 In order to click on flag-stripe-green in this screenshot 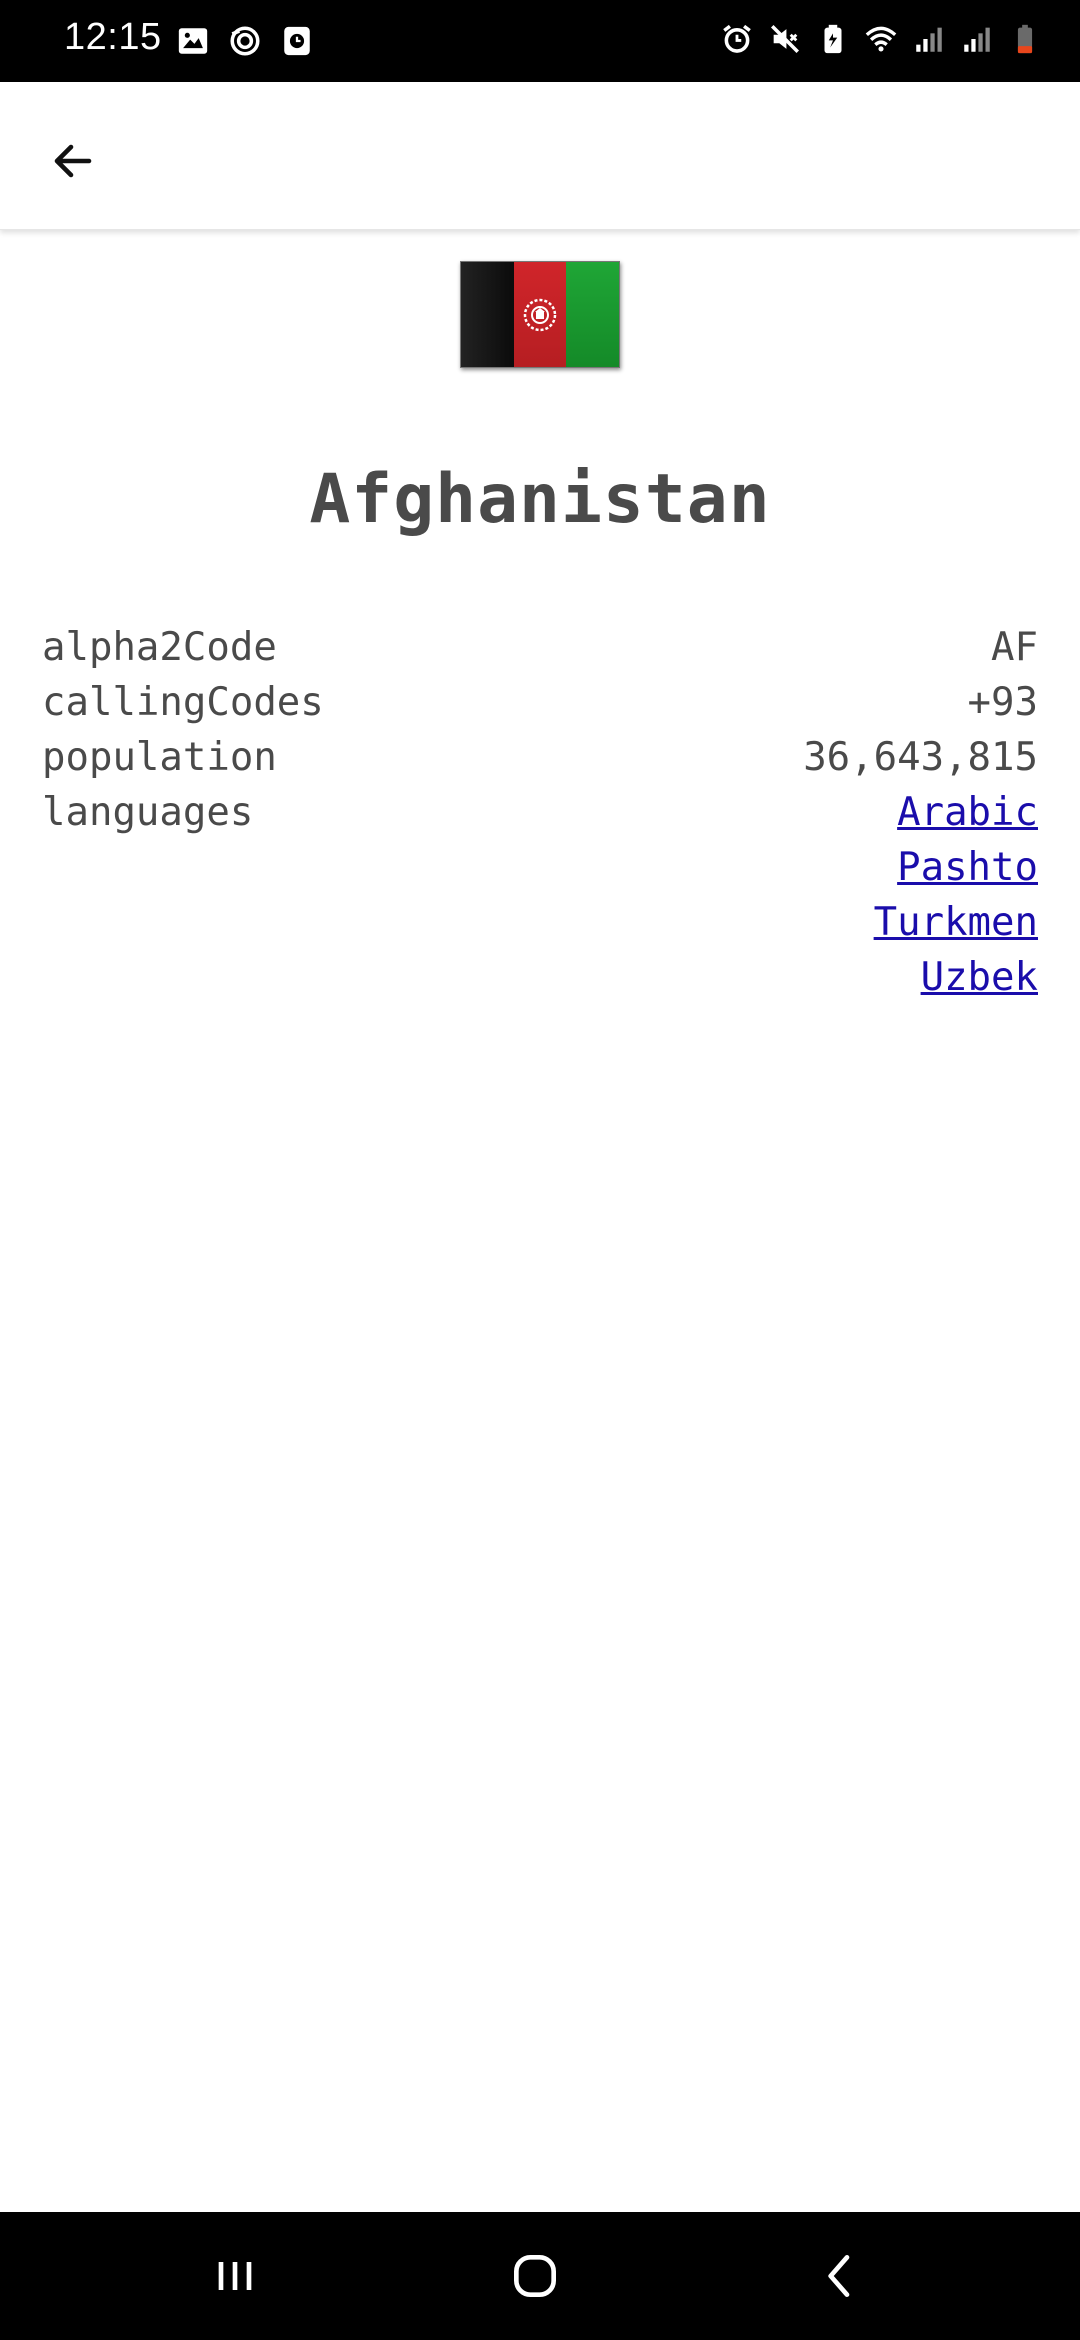, I will do `click(593, 314)`.